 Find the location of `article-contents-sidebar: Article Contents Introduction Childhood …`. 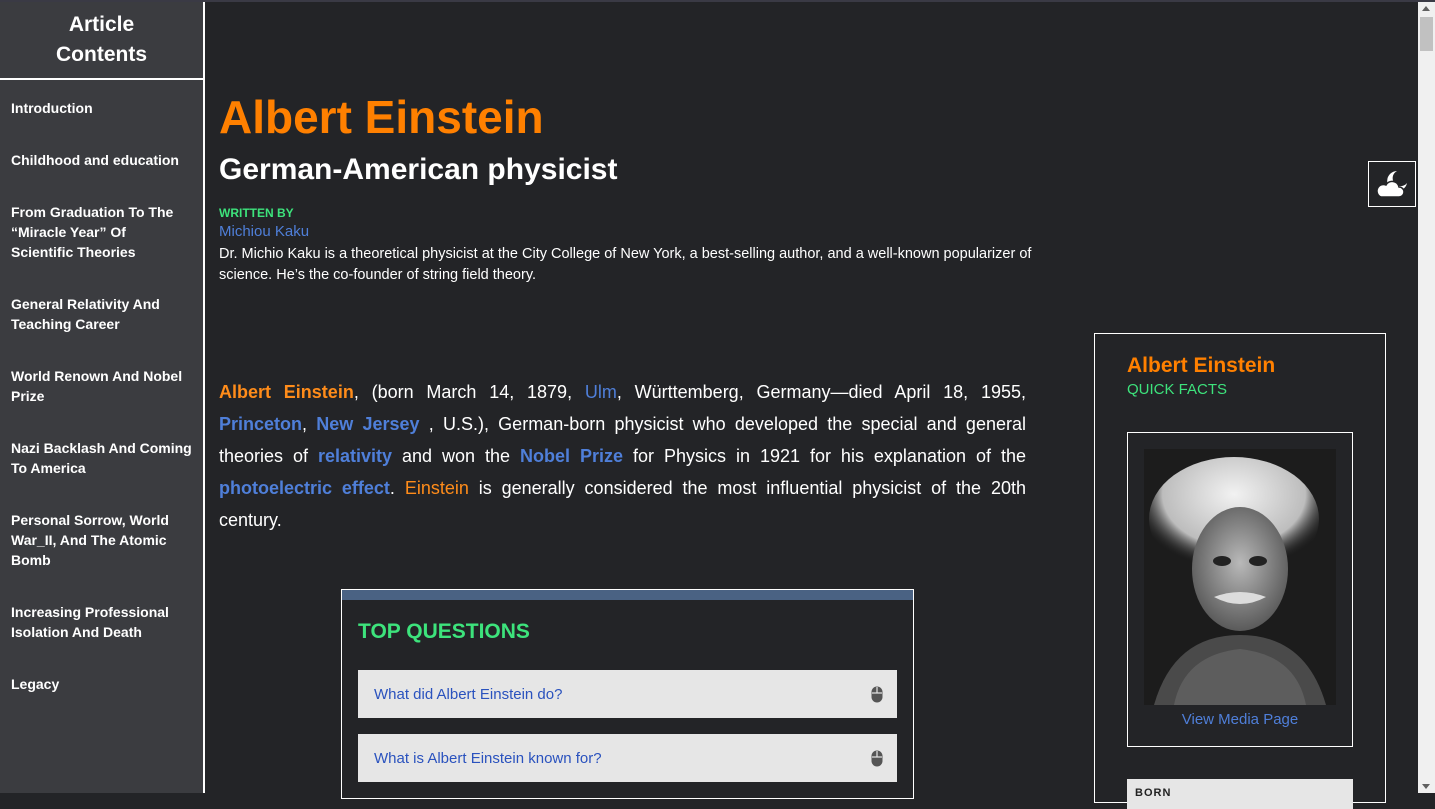

article-contents-sidebar: Article Contents Introduction Childhood … is located at coordinates (102, 397).